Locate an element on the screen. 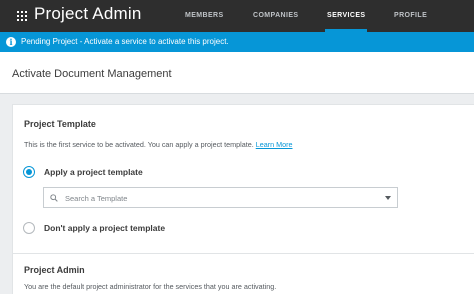 This screenshot has height=294, width=474. search-icon is located at coordinates (54, 198).